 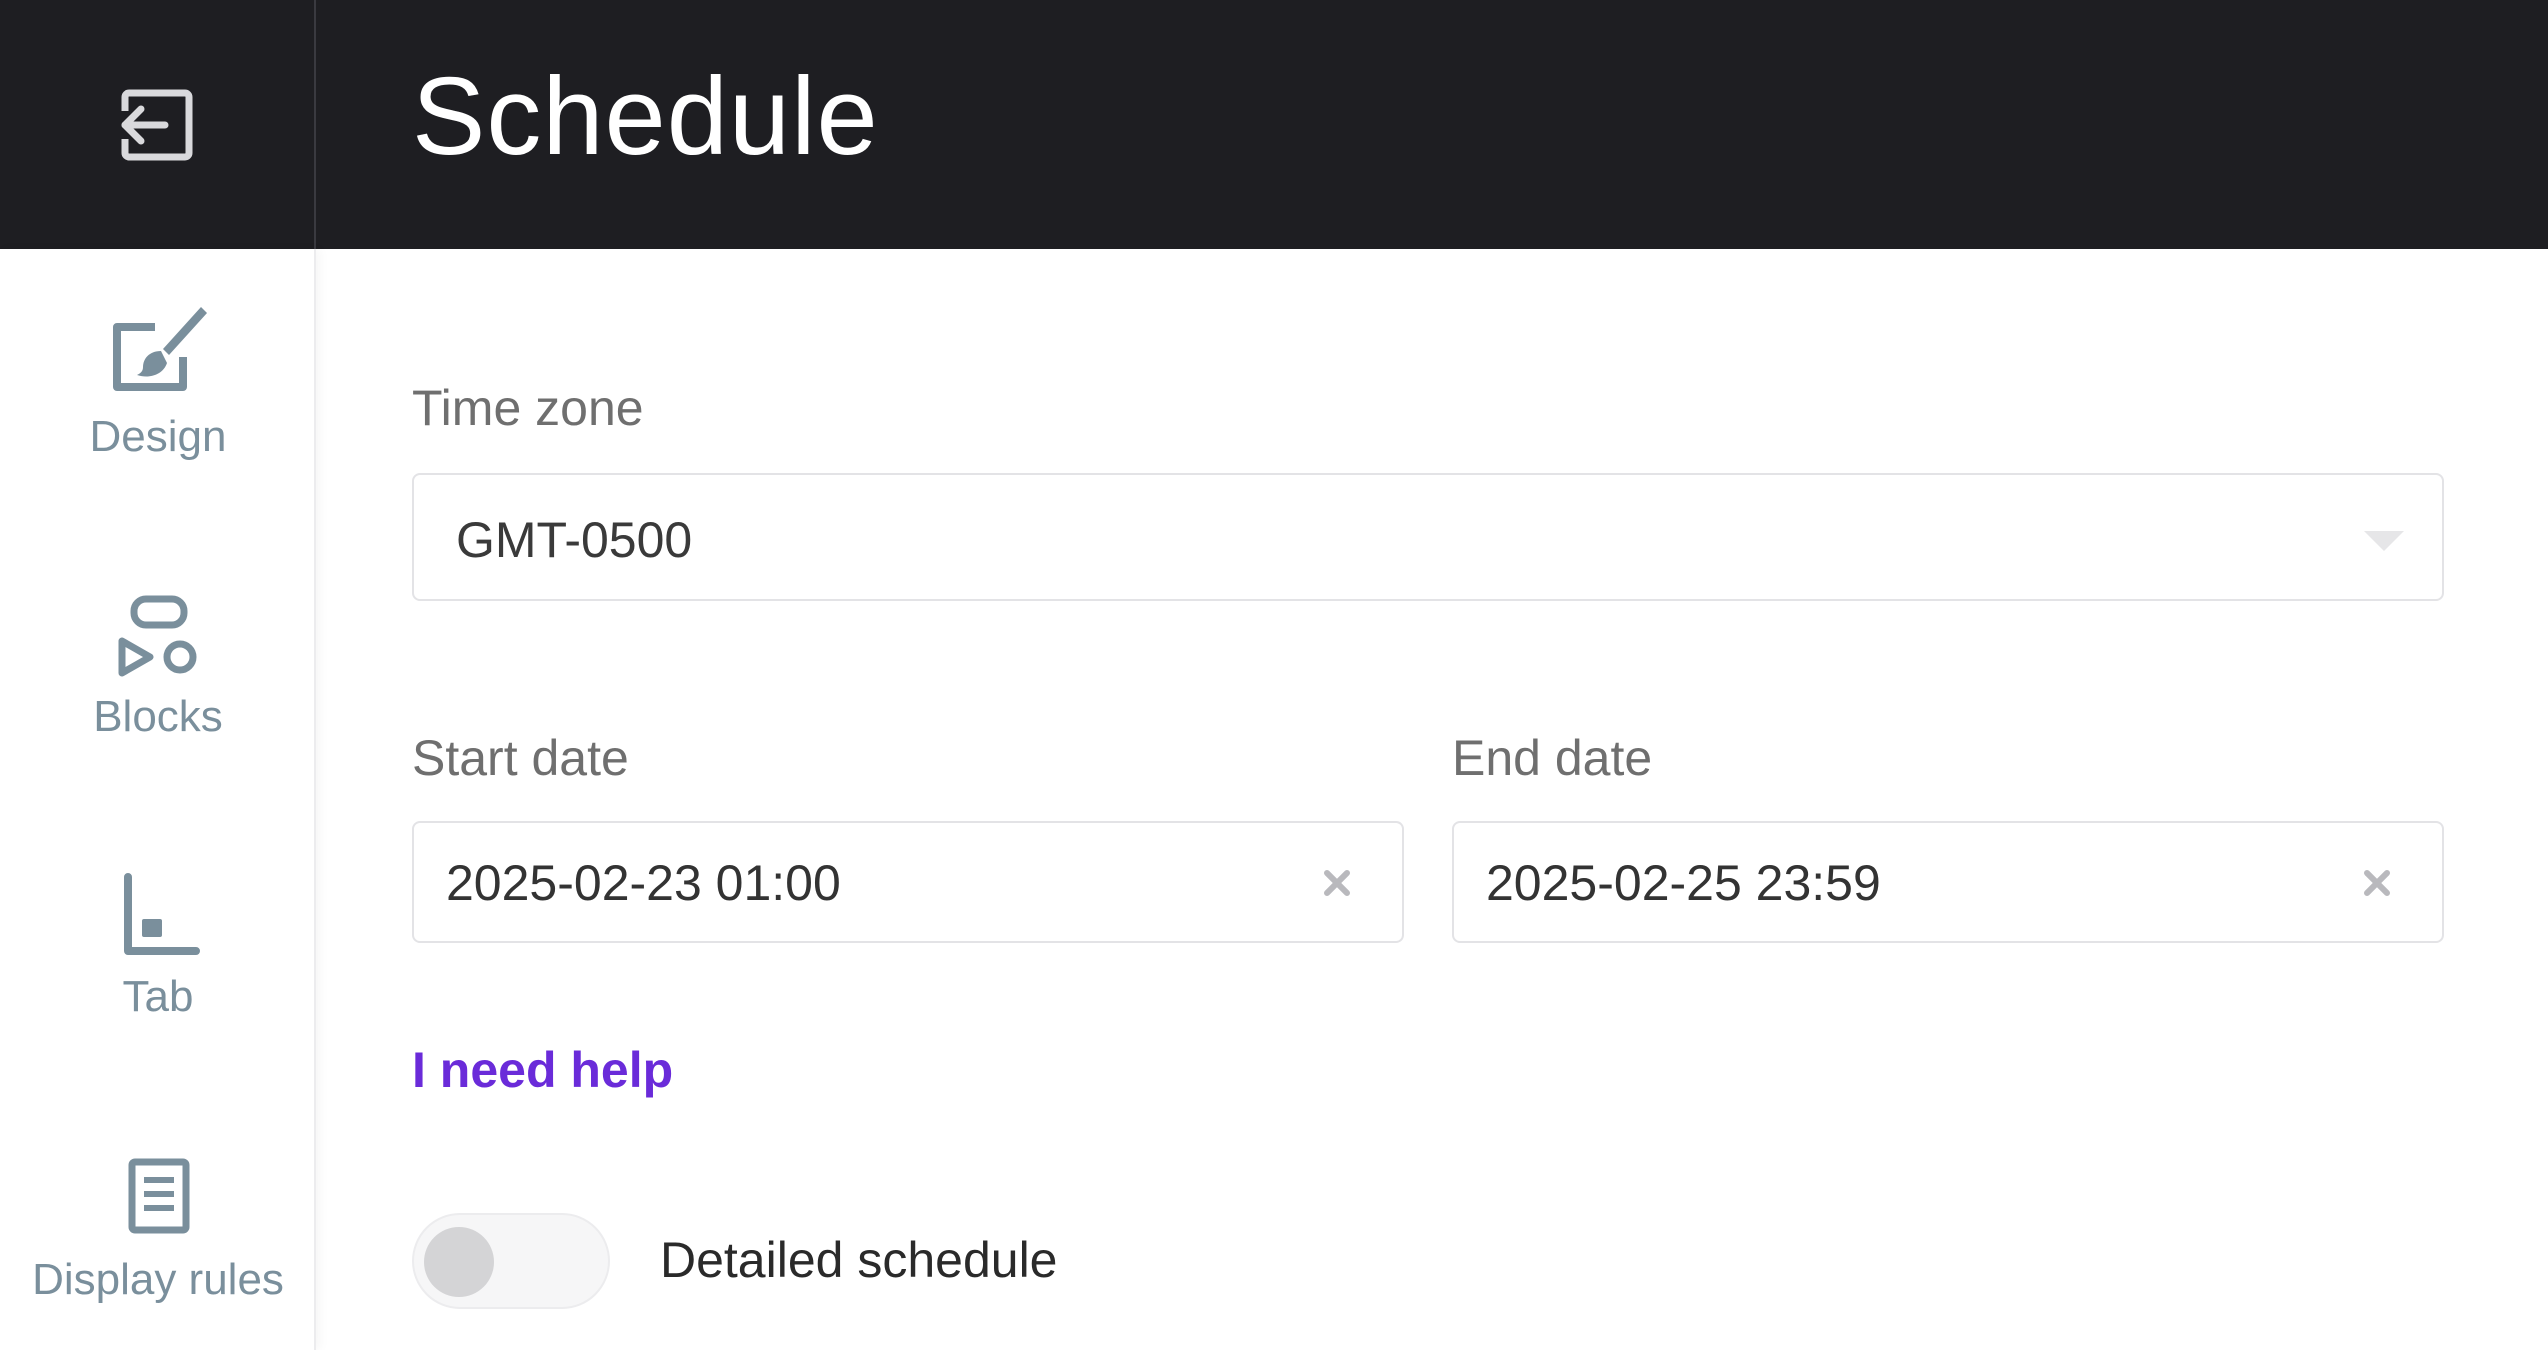 What do you see at coordinates (459, 1262) in the screenshot?
I see `toggle-knob` at bounding box center [459, 1262].